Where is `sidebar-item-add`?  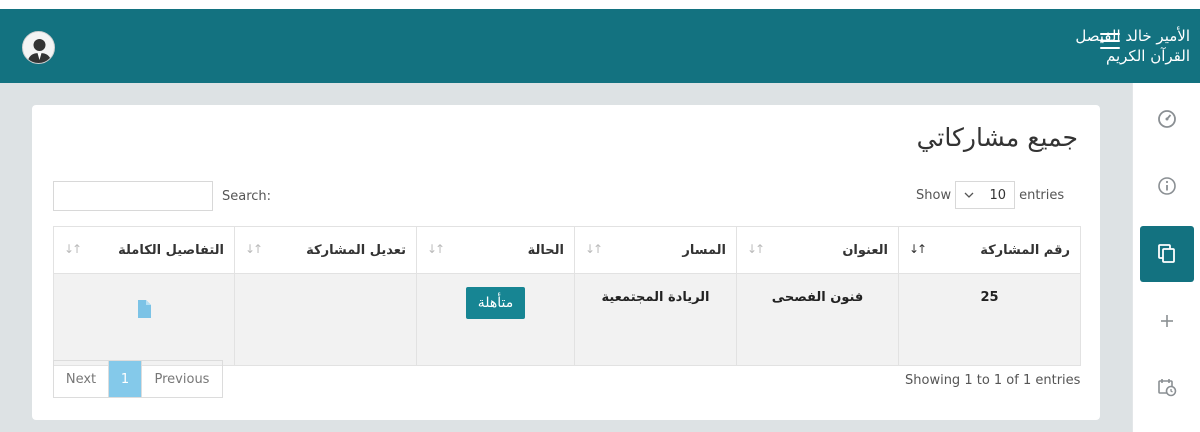
sidebar-item-add is located at coordinates (1166, 321).